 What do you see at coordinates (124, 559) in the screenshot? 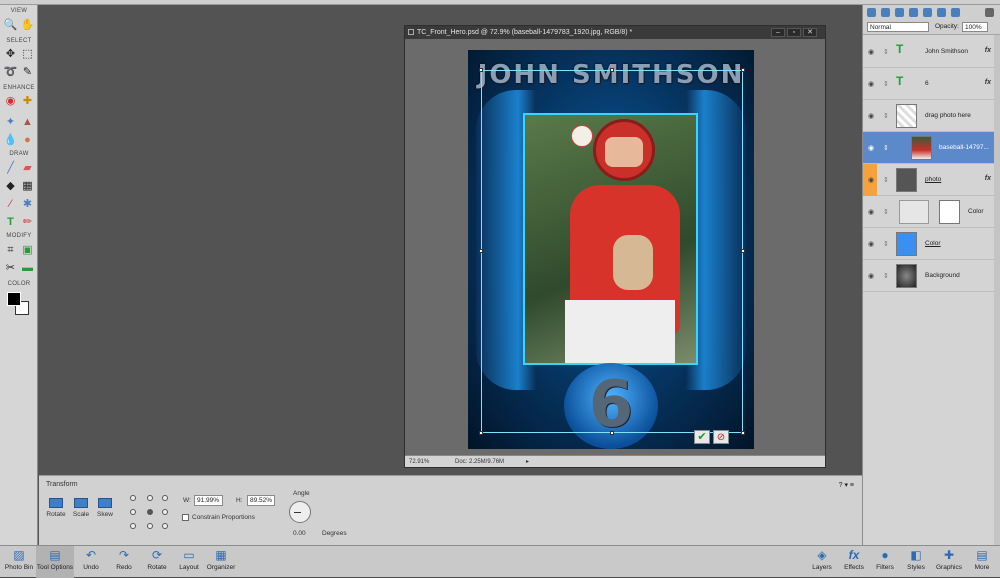
I see `redo-button: ↷ Redo` at bounding box center [124, 559].